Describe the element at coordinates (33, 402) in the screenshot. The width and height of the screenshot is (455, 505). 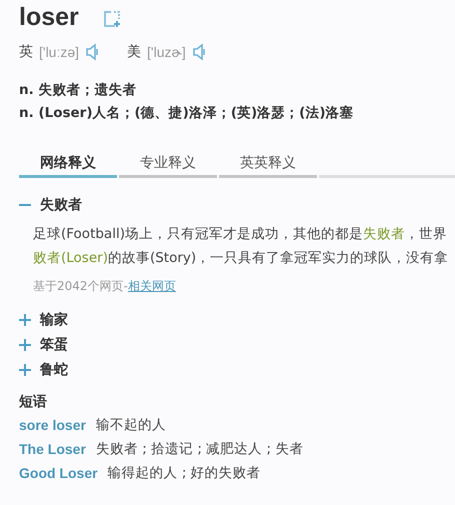
I see `section-heading: 短语` at that location.